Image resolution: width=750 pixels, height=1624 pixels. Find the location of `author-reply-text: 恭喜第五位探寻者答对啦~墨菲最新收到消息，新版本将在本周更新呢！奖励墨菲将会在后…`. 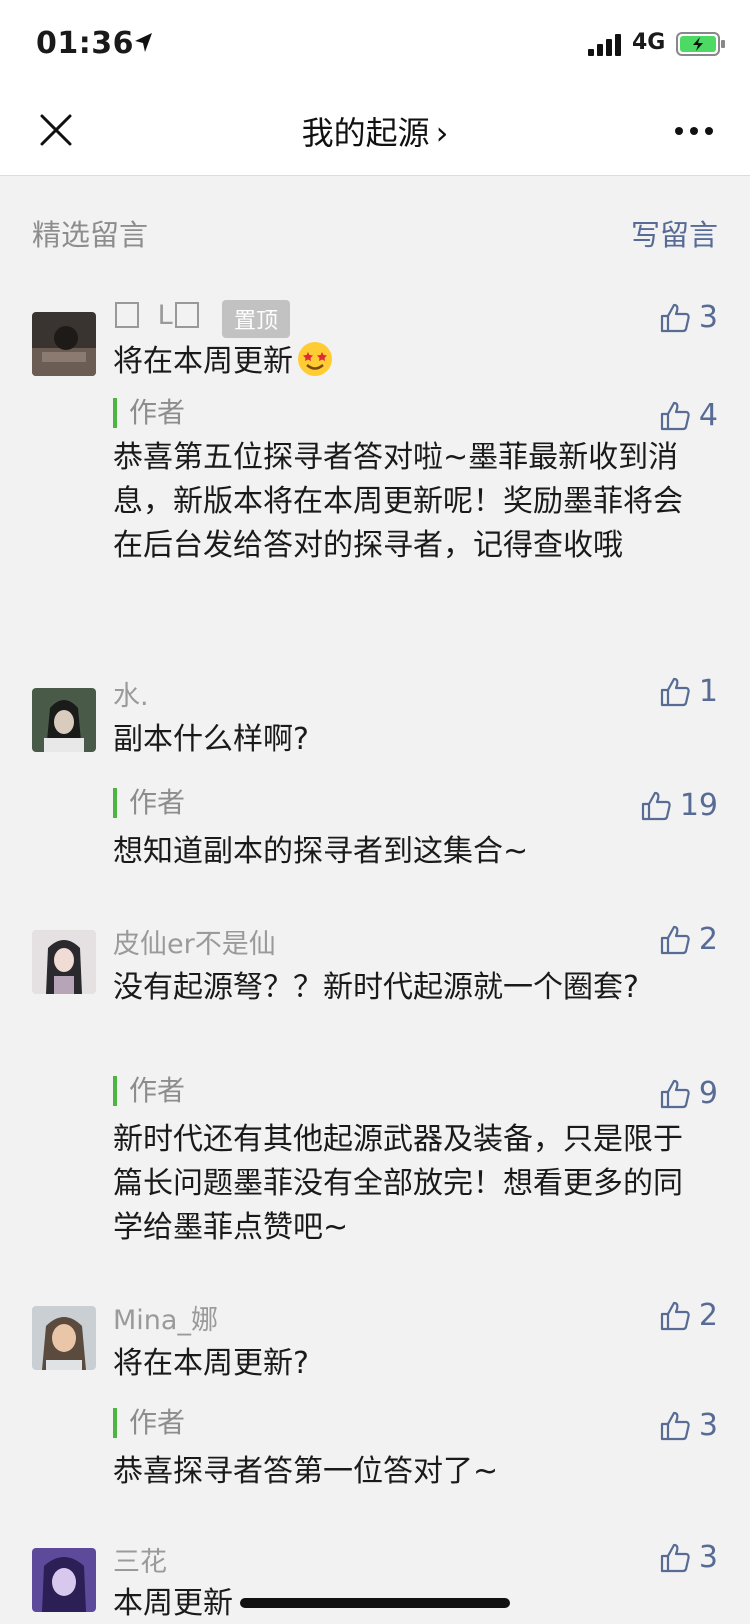

author-reply-text: 恭喜第五位探寻者答对啦~墨菲最新收到消息，新版本将在本周更新呢！奖励墨菲将会在后… is located at coordinates (398, 501).